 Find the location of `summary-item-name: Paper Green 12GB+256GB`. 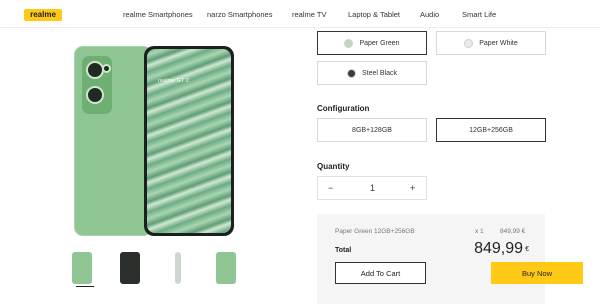

summary-item-name: Paper Green 12GB+256GB is located at coordinates (375, 231).